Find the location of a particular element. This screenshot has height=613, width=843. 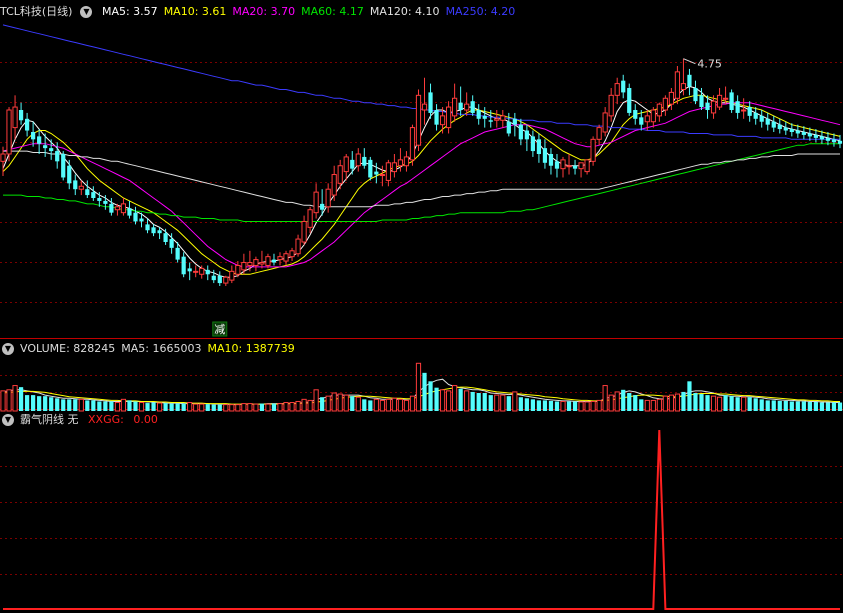

stock-title: TCL科技(日线) is located at coordinates (36, 11).